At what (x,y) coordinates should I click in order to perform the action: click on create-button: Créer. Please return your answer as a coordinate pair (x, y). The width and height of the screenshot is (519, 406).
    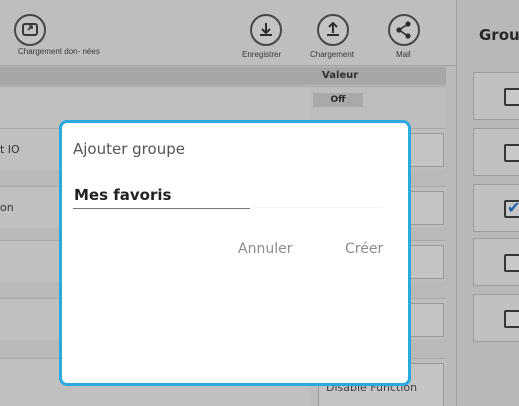
    Looking at the image, I should click on (364, 249).